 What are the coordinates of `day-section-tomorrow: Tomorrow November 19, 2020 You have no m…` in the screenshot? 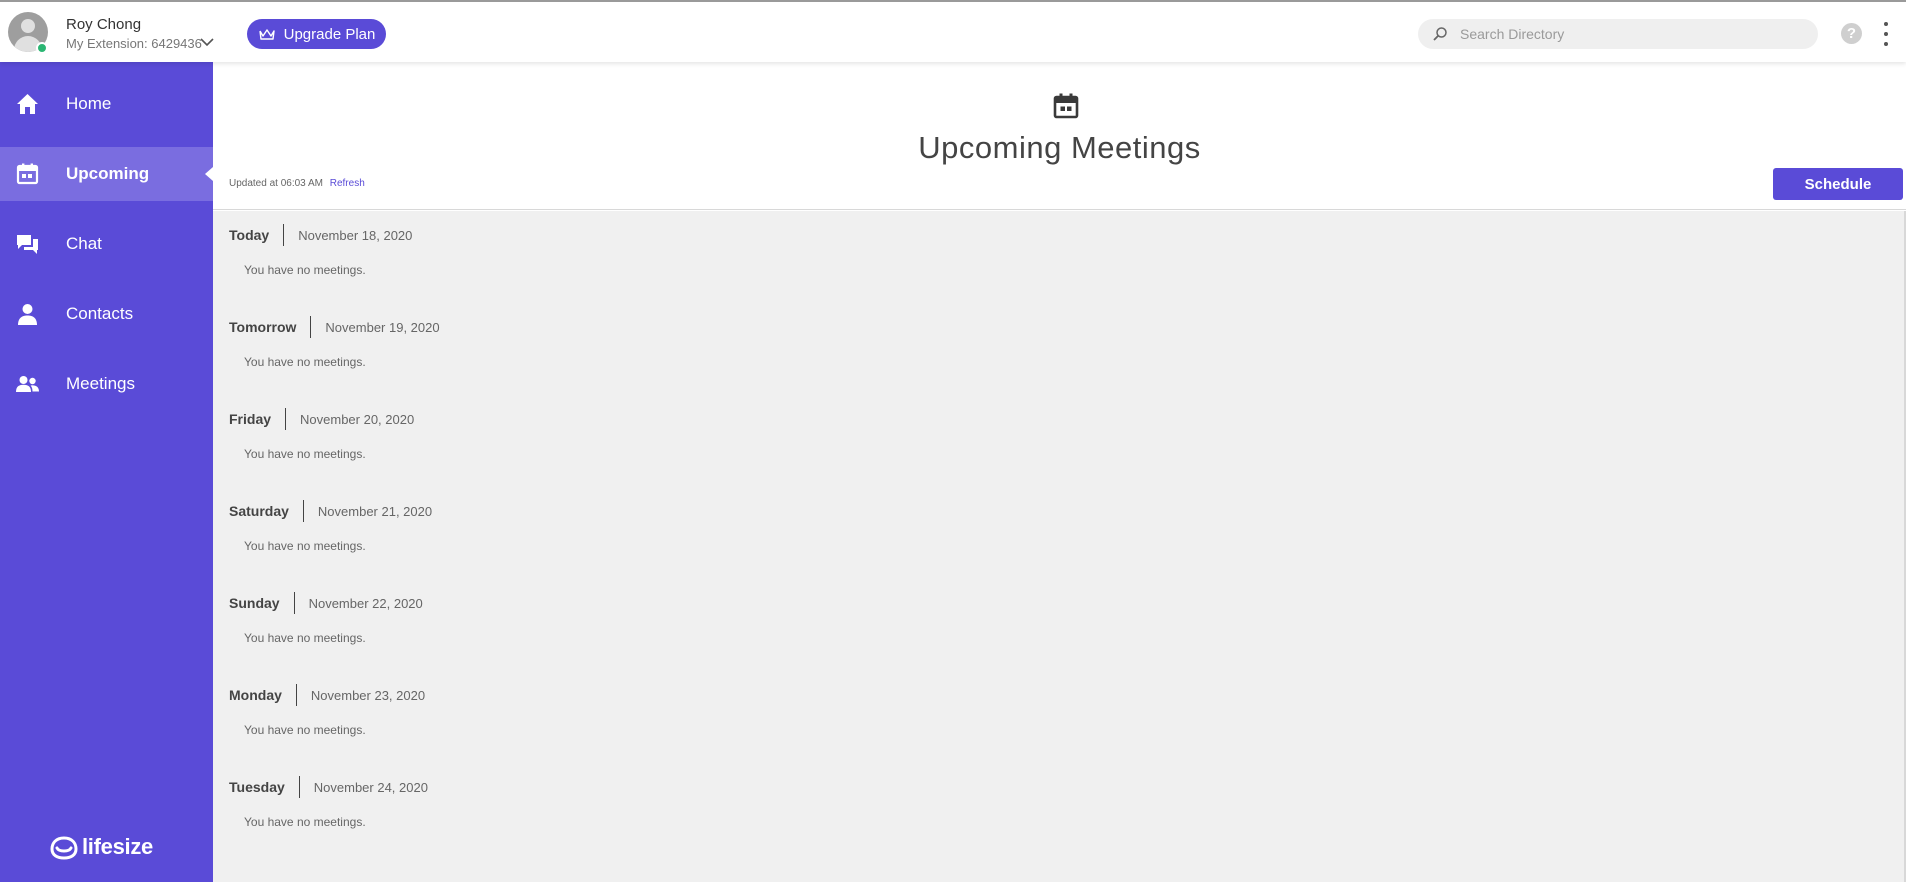 It's located at (579, 362).